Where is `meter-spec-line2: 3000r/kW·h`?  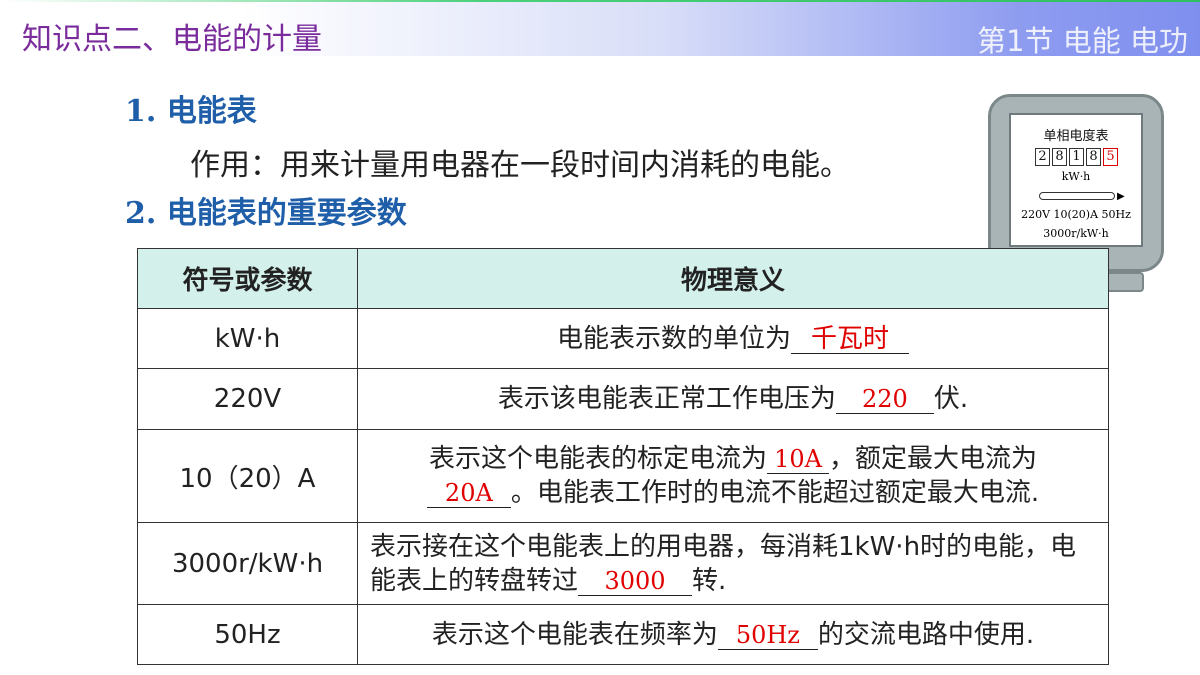
meter-spec-line2: 3000r/kW·h is located at coordinates (1076, 233).